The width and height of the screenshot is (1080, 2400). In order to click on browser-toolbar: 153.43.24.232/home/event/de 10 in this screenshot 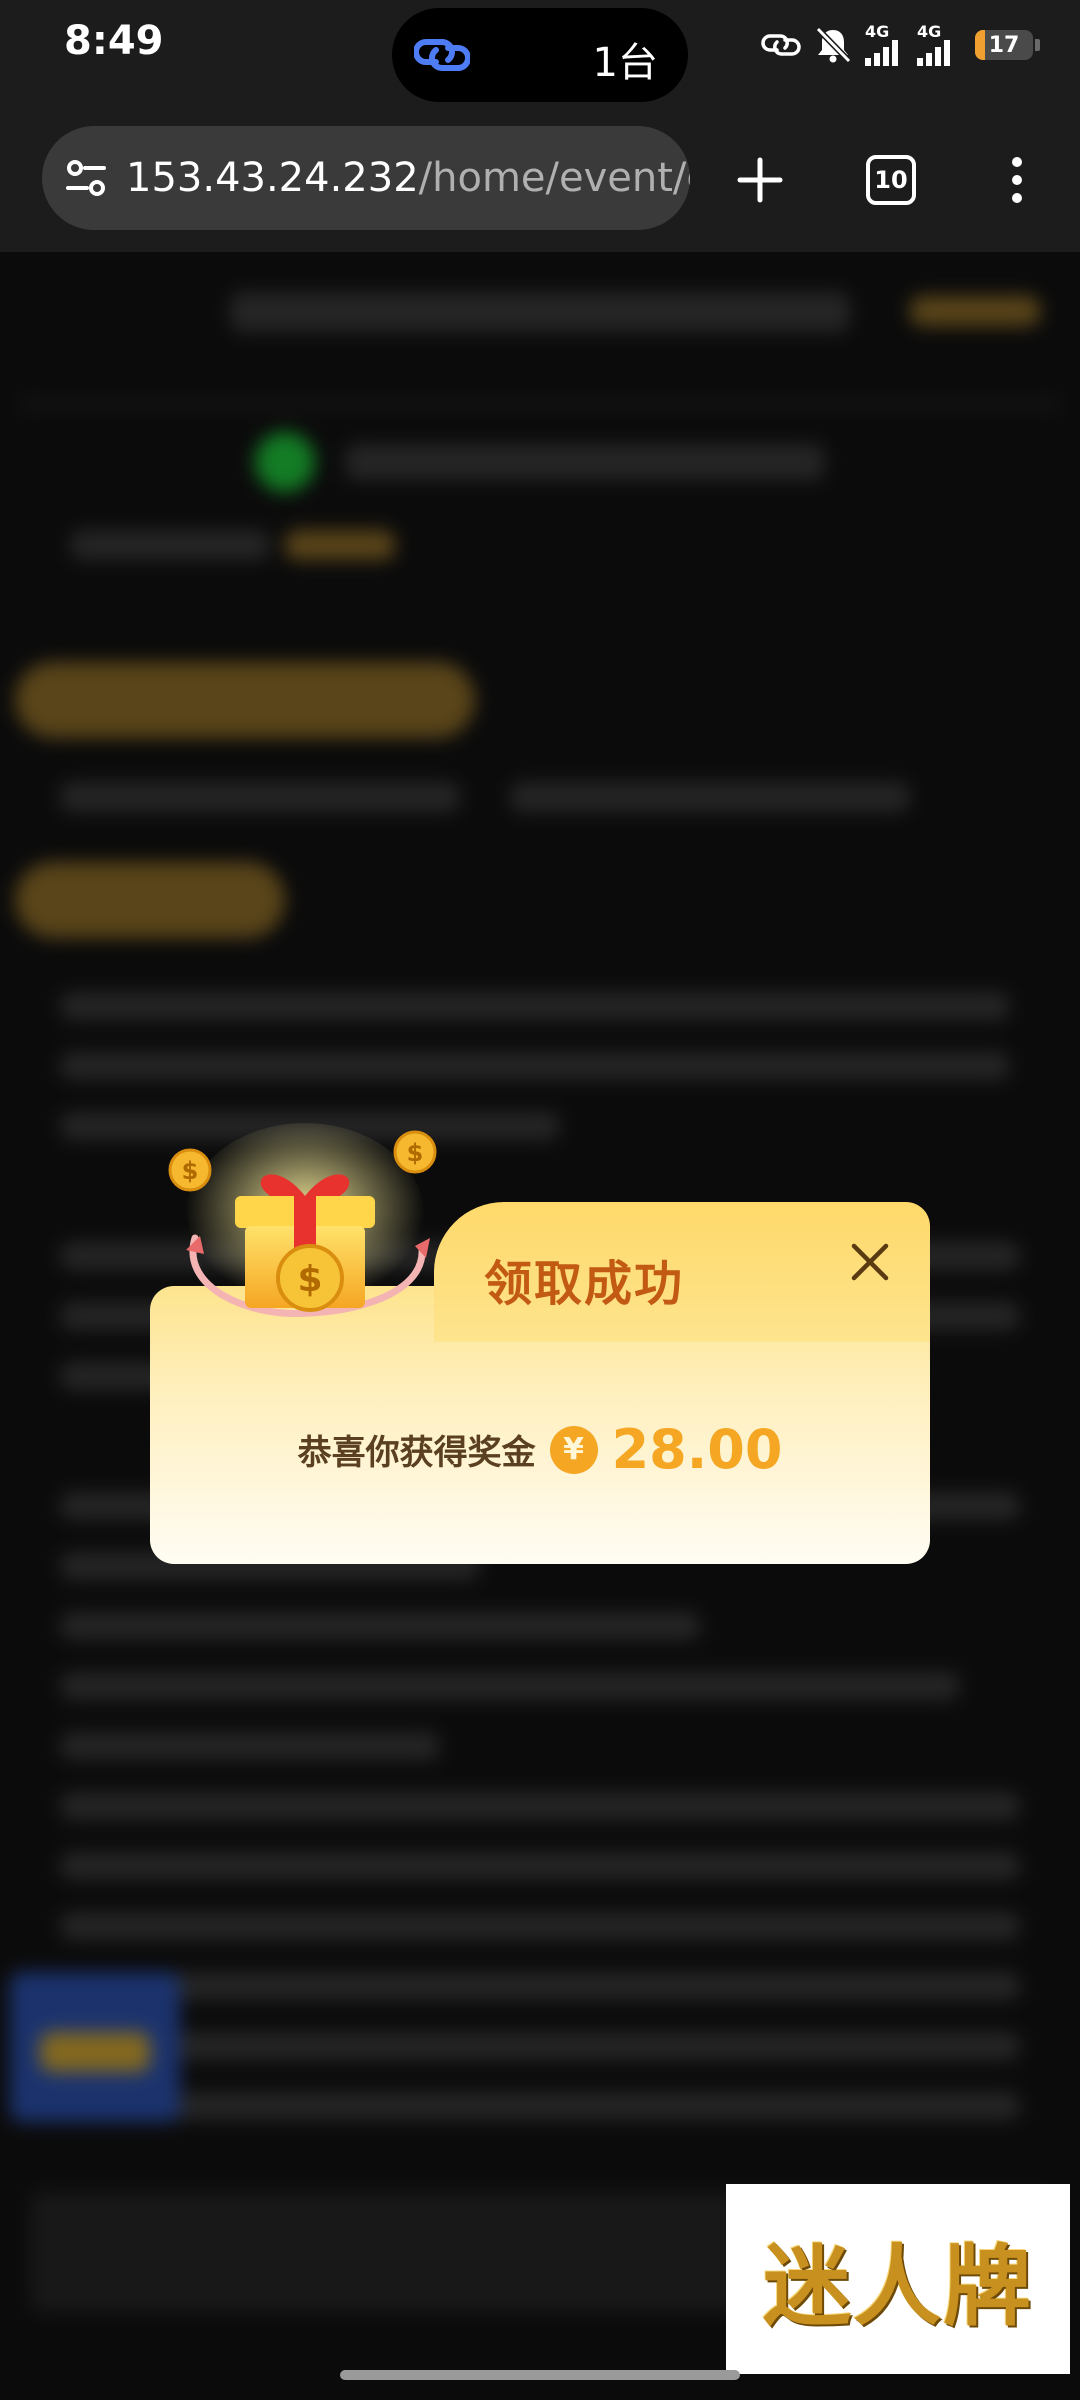, I will do `click(540, 181)`.